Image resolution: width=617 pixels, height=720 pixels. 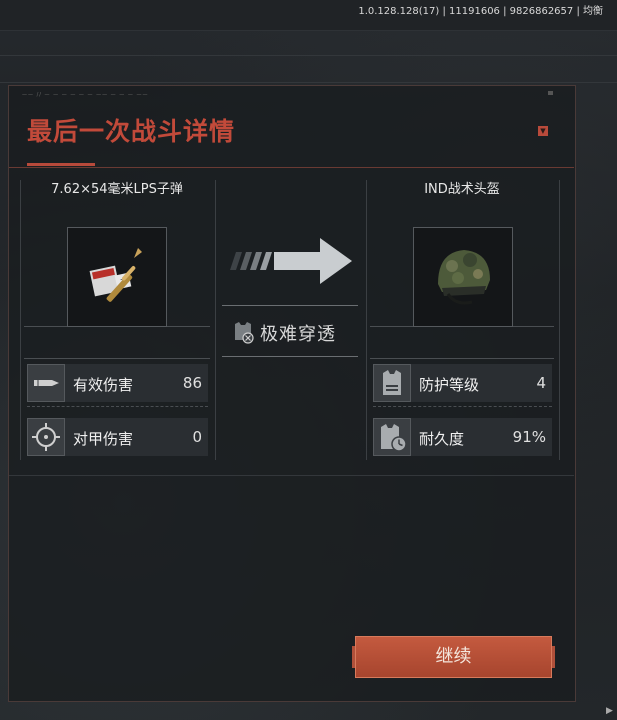 What do you see at coordinates (442, 439) in the screenshot?
I see `stat-label: 耐久度` at bounding box center [442, 439].